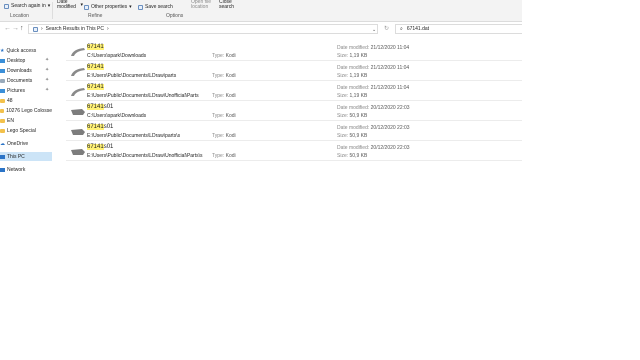  I want to click on back-arrow-icon: ←, so click(7, 29).